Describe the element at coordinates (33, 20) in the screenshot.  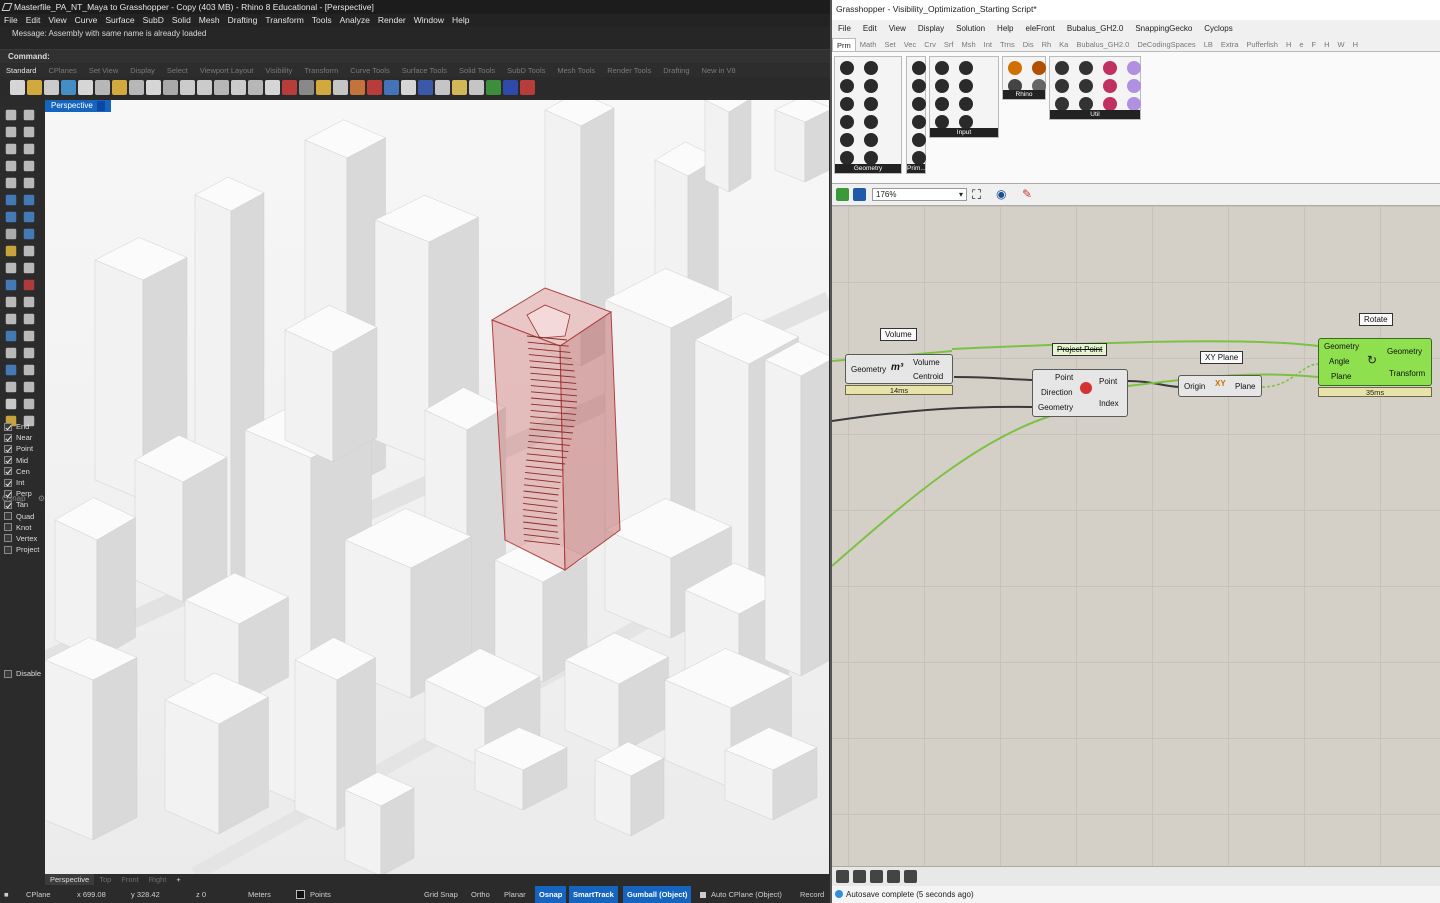
I see `rhino-menu-edit: Edit` at that location.